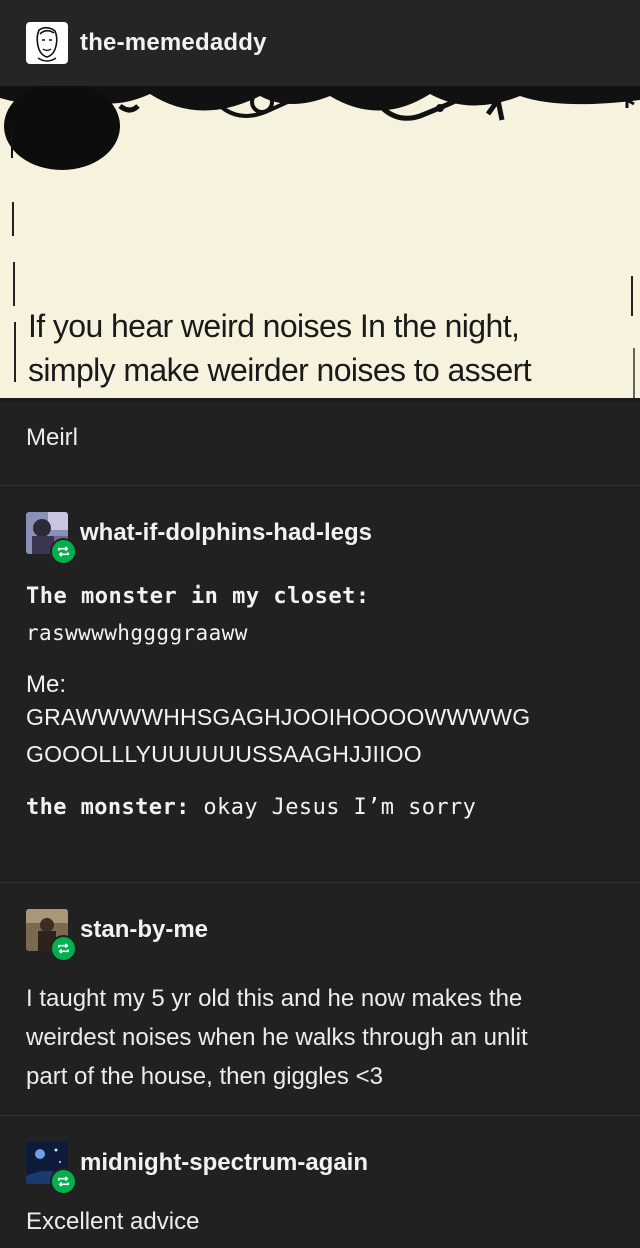 The image size is (640, 1248). What do you see at coordinates (328, 397) in the screenshot?
I see `meme-text-line: dominance.` at bounding box center [328, 397].